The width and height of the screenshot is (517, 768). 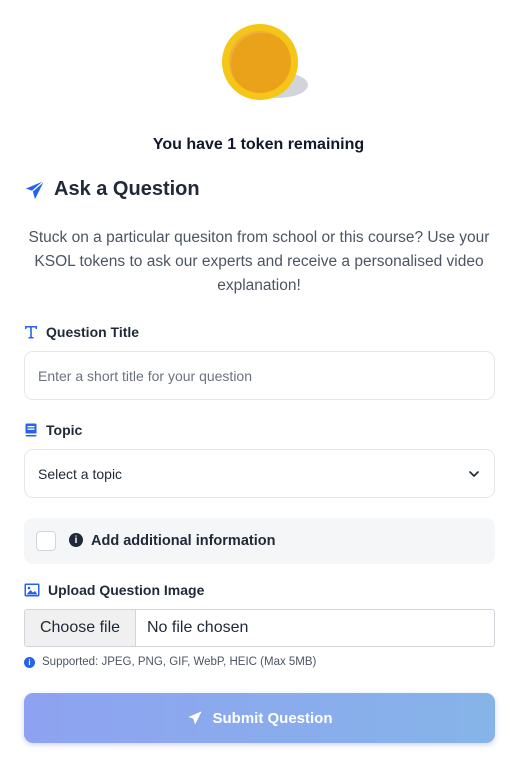 I want to click on topic-label: Topic, so click(x=53, y=430).